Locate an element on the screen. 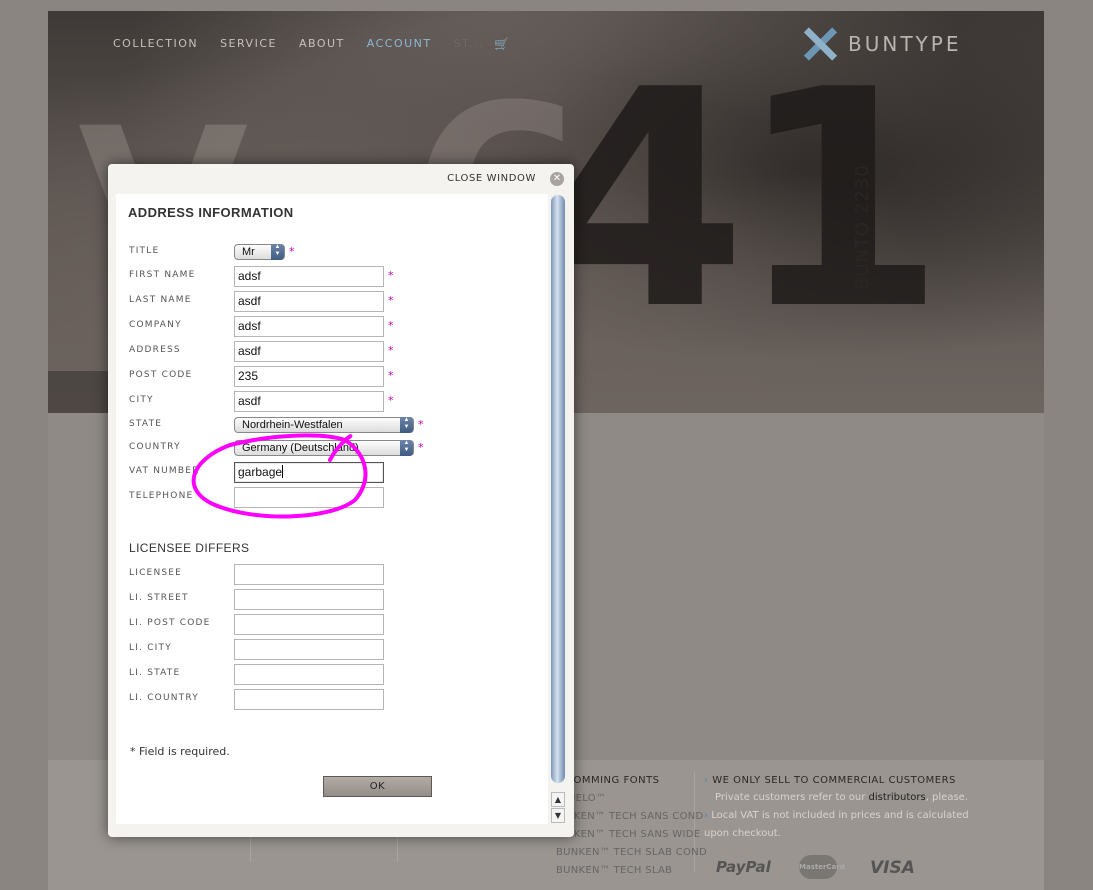 Image resolution: width=1093 pixels, height=890 pixels. li-post-code-field is located at coordinates (309, 624).